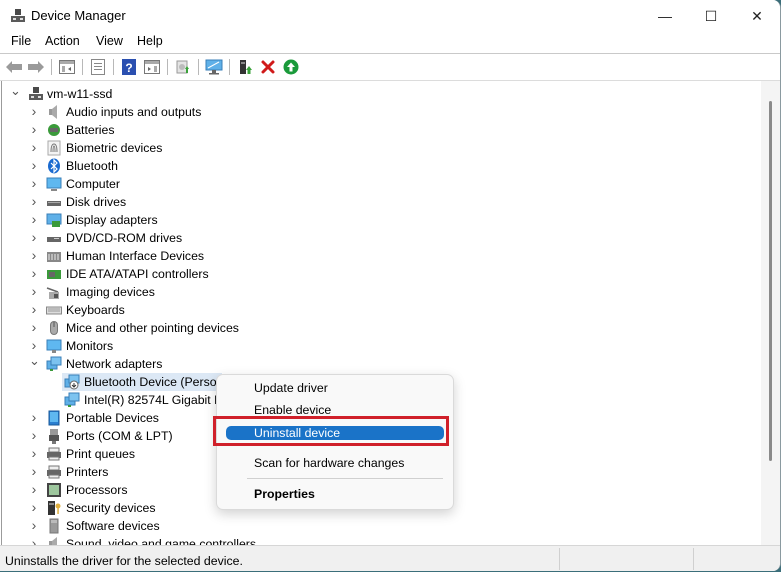 The height and width of the screenshot is (572, 781). I want to click on hid-icon, so click(54, 257).